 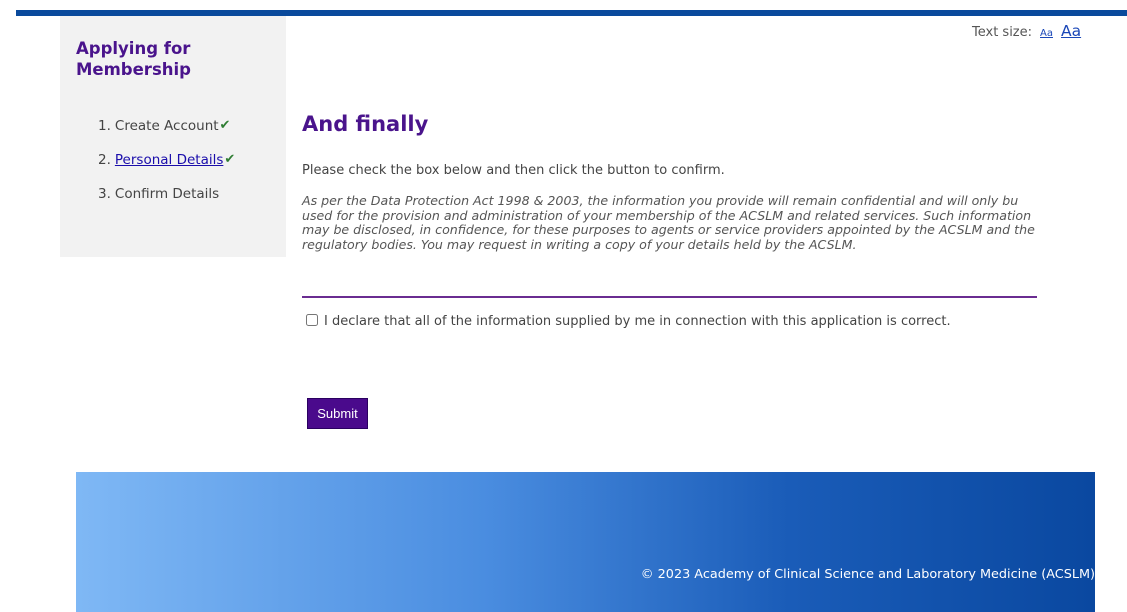 I want to click on page-title: And finally, so click(x=365, y=124).